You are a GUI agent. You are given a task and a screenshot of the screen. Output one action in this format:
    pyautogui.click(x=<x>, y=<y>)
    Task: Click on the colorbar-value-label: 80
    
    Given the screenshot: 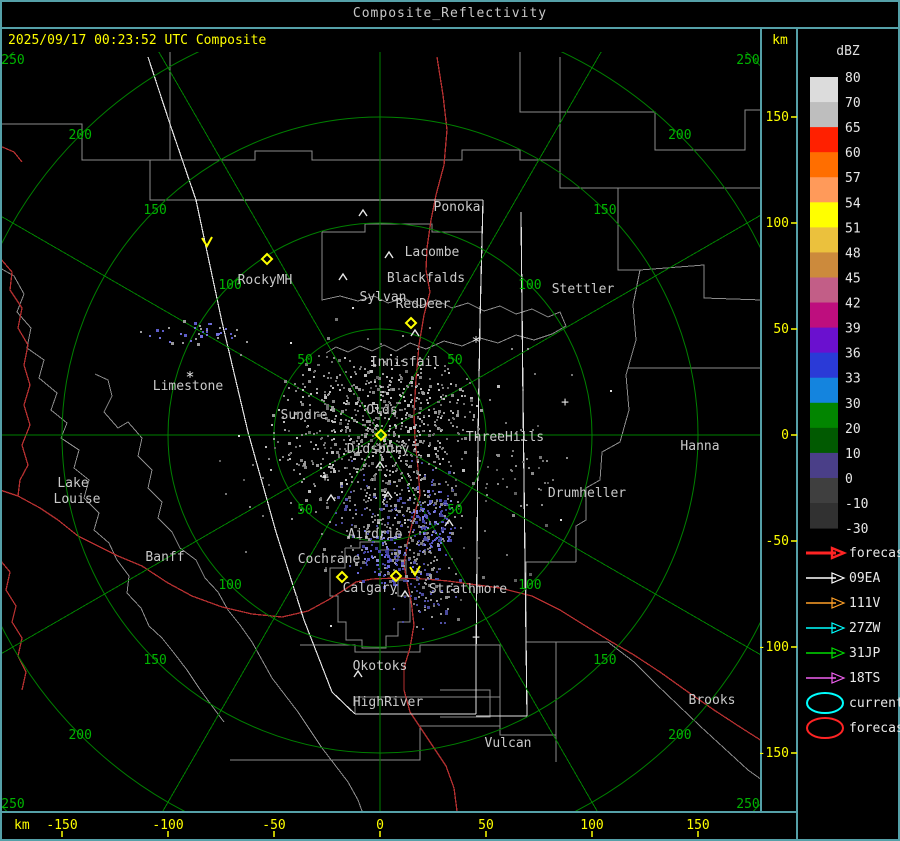 What is the action you would take?
    pyautogui.click(x=853, y=78)
    